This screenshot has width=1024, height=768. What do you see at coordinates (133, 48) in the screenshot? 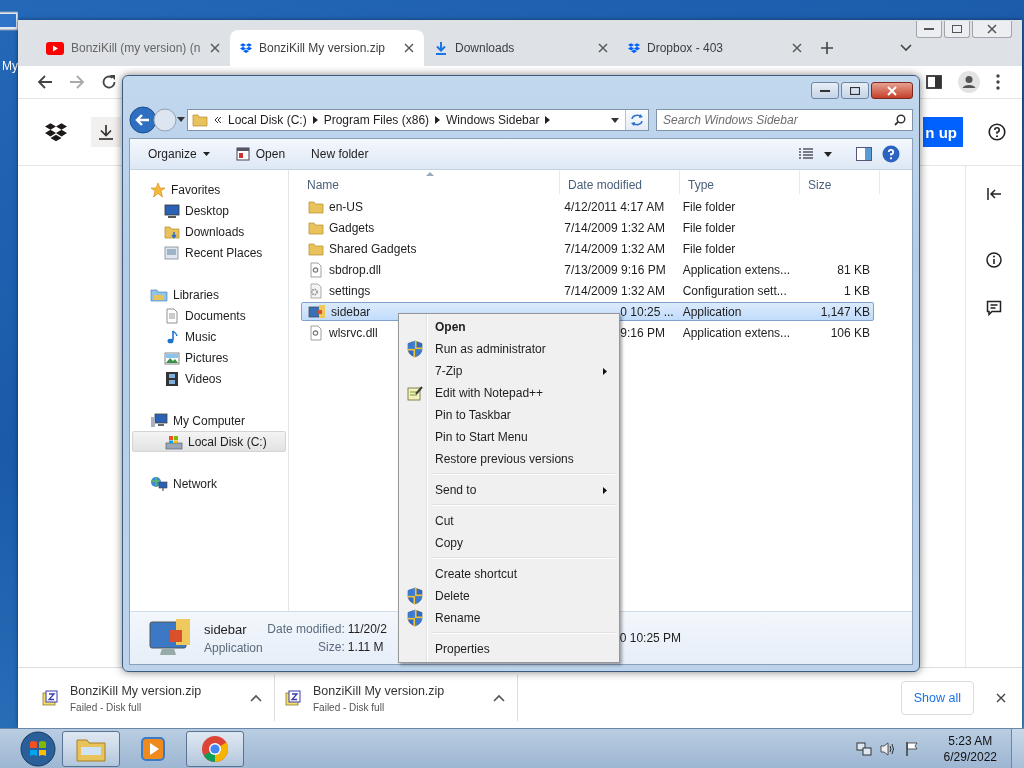
I see `browser-tab: BonziKill (my version) (n` at bounding box center [133, 48].